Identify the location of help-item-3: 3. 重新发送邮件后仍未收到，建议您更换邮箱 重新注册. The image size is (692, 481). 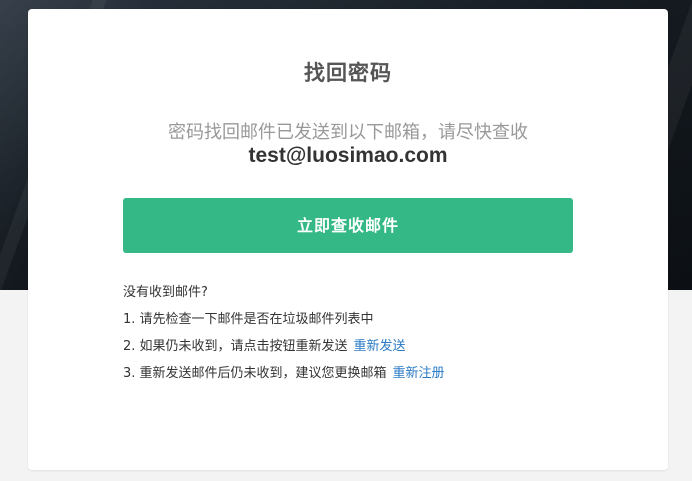
(353, 377).